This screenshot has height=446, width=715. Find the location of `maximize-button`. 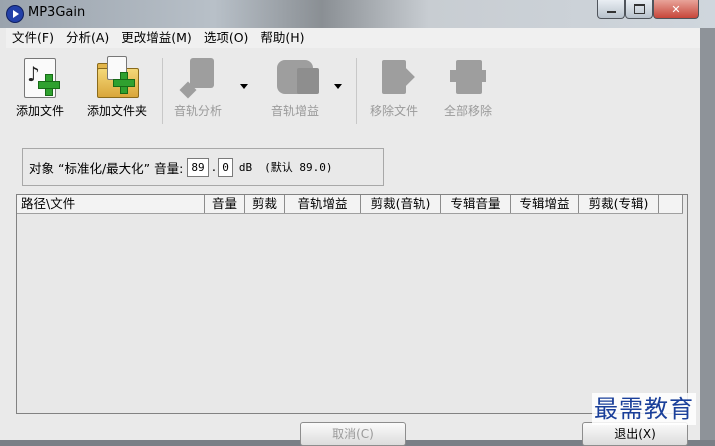

maximize-button is located at coordinates (639, 9).